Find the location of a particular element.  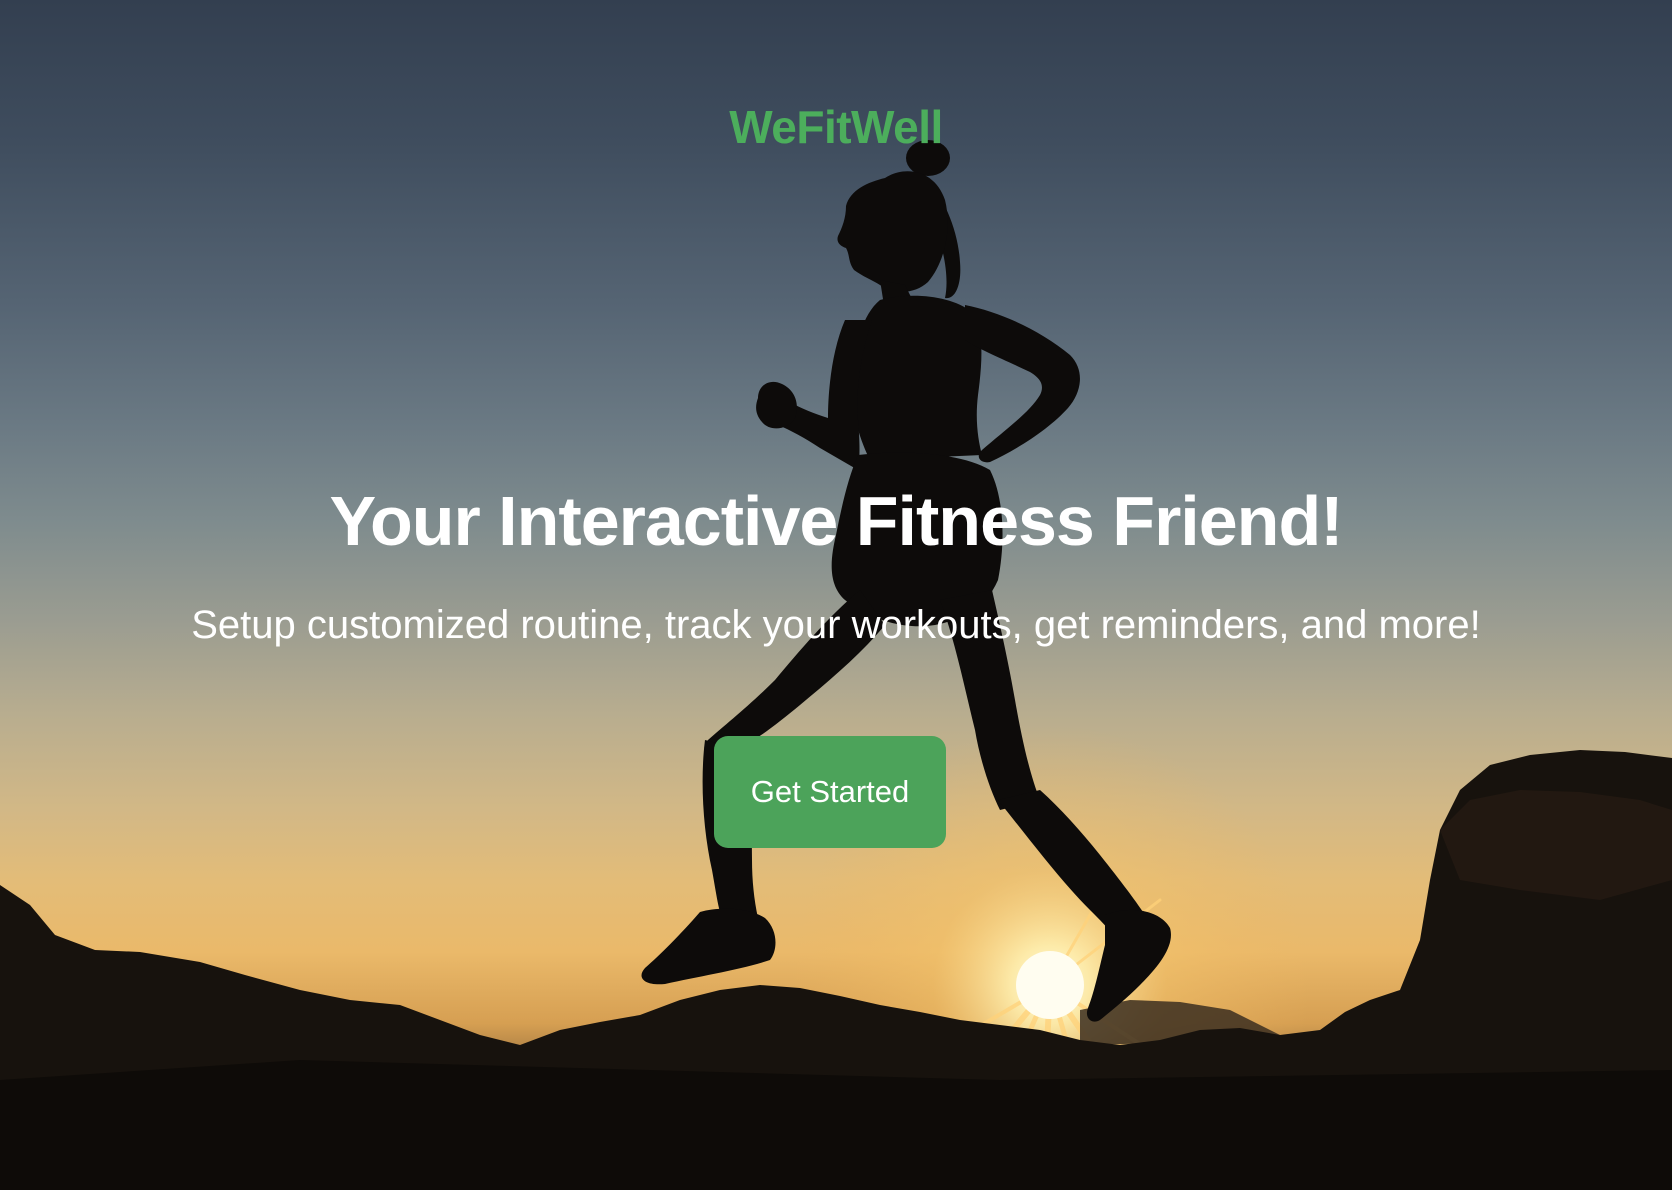

sun is located at coordinates (1050, 985).